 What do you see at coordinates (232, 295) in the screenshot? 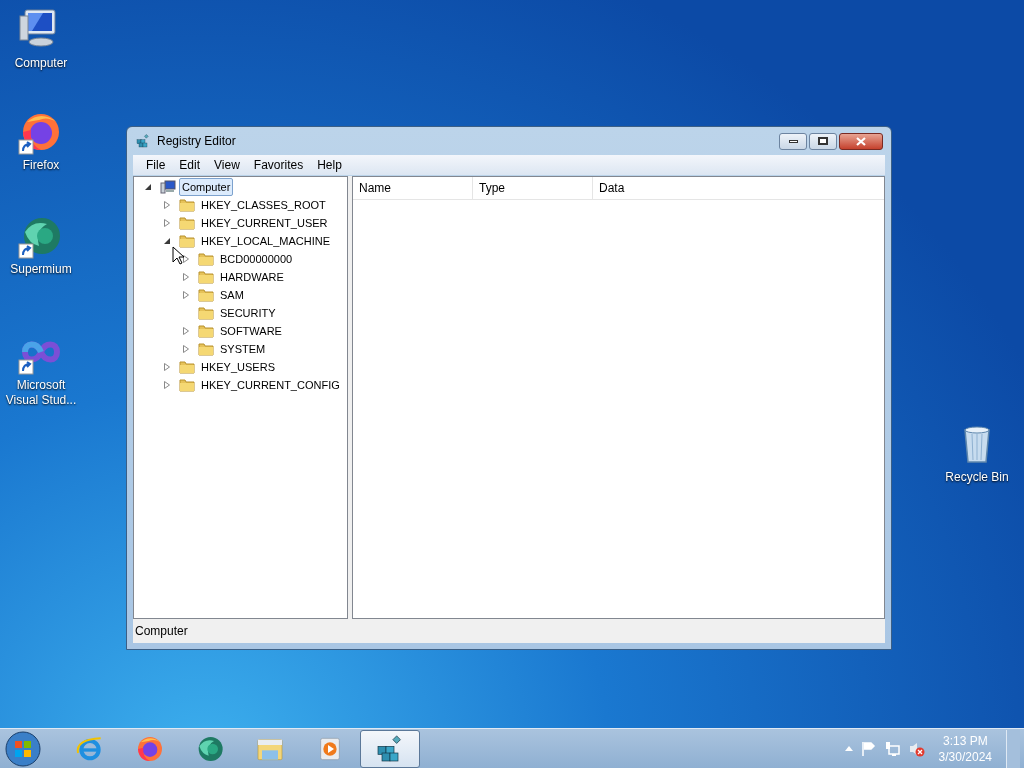
I see `tree-item: SAM` at bounding box center [232, 295].